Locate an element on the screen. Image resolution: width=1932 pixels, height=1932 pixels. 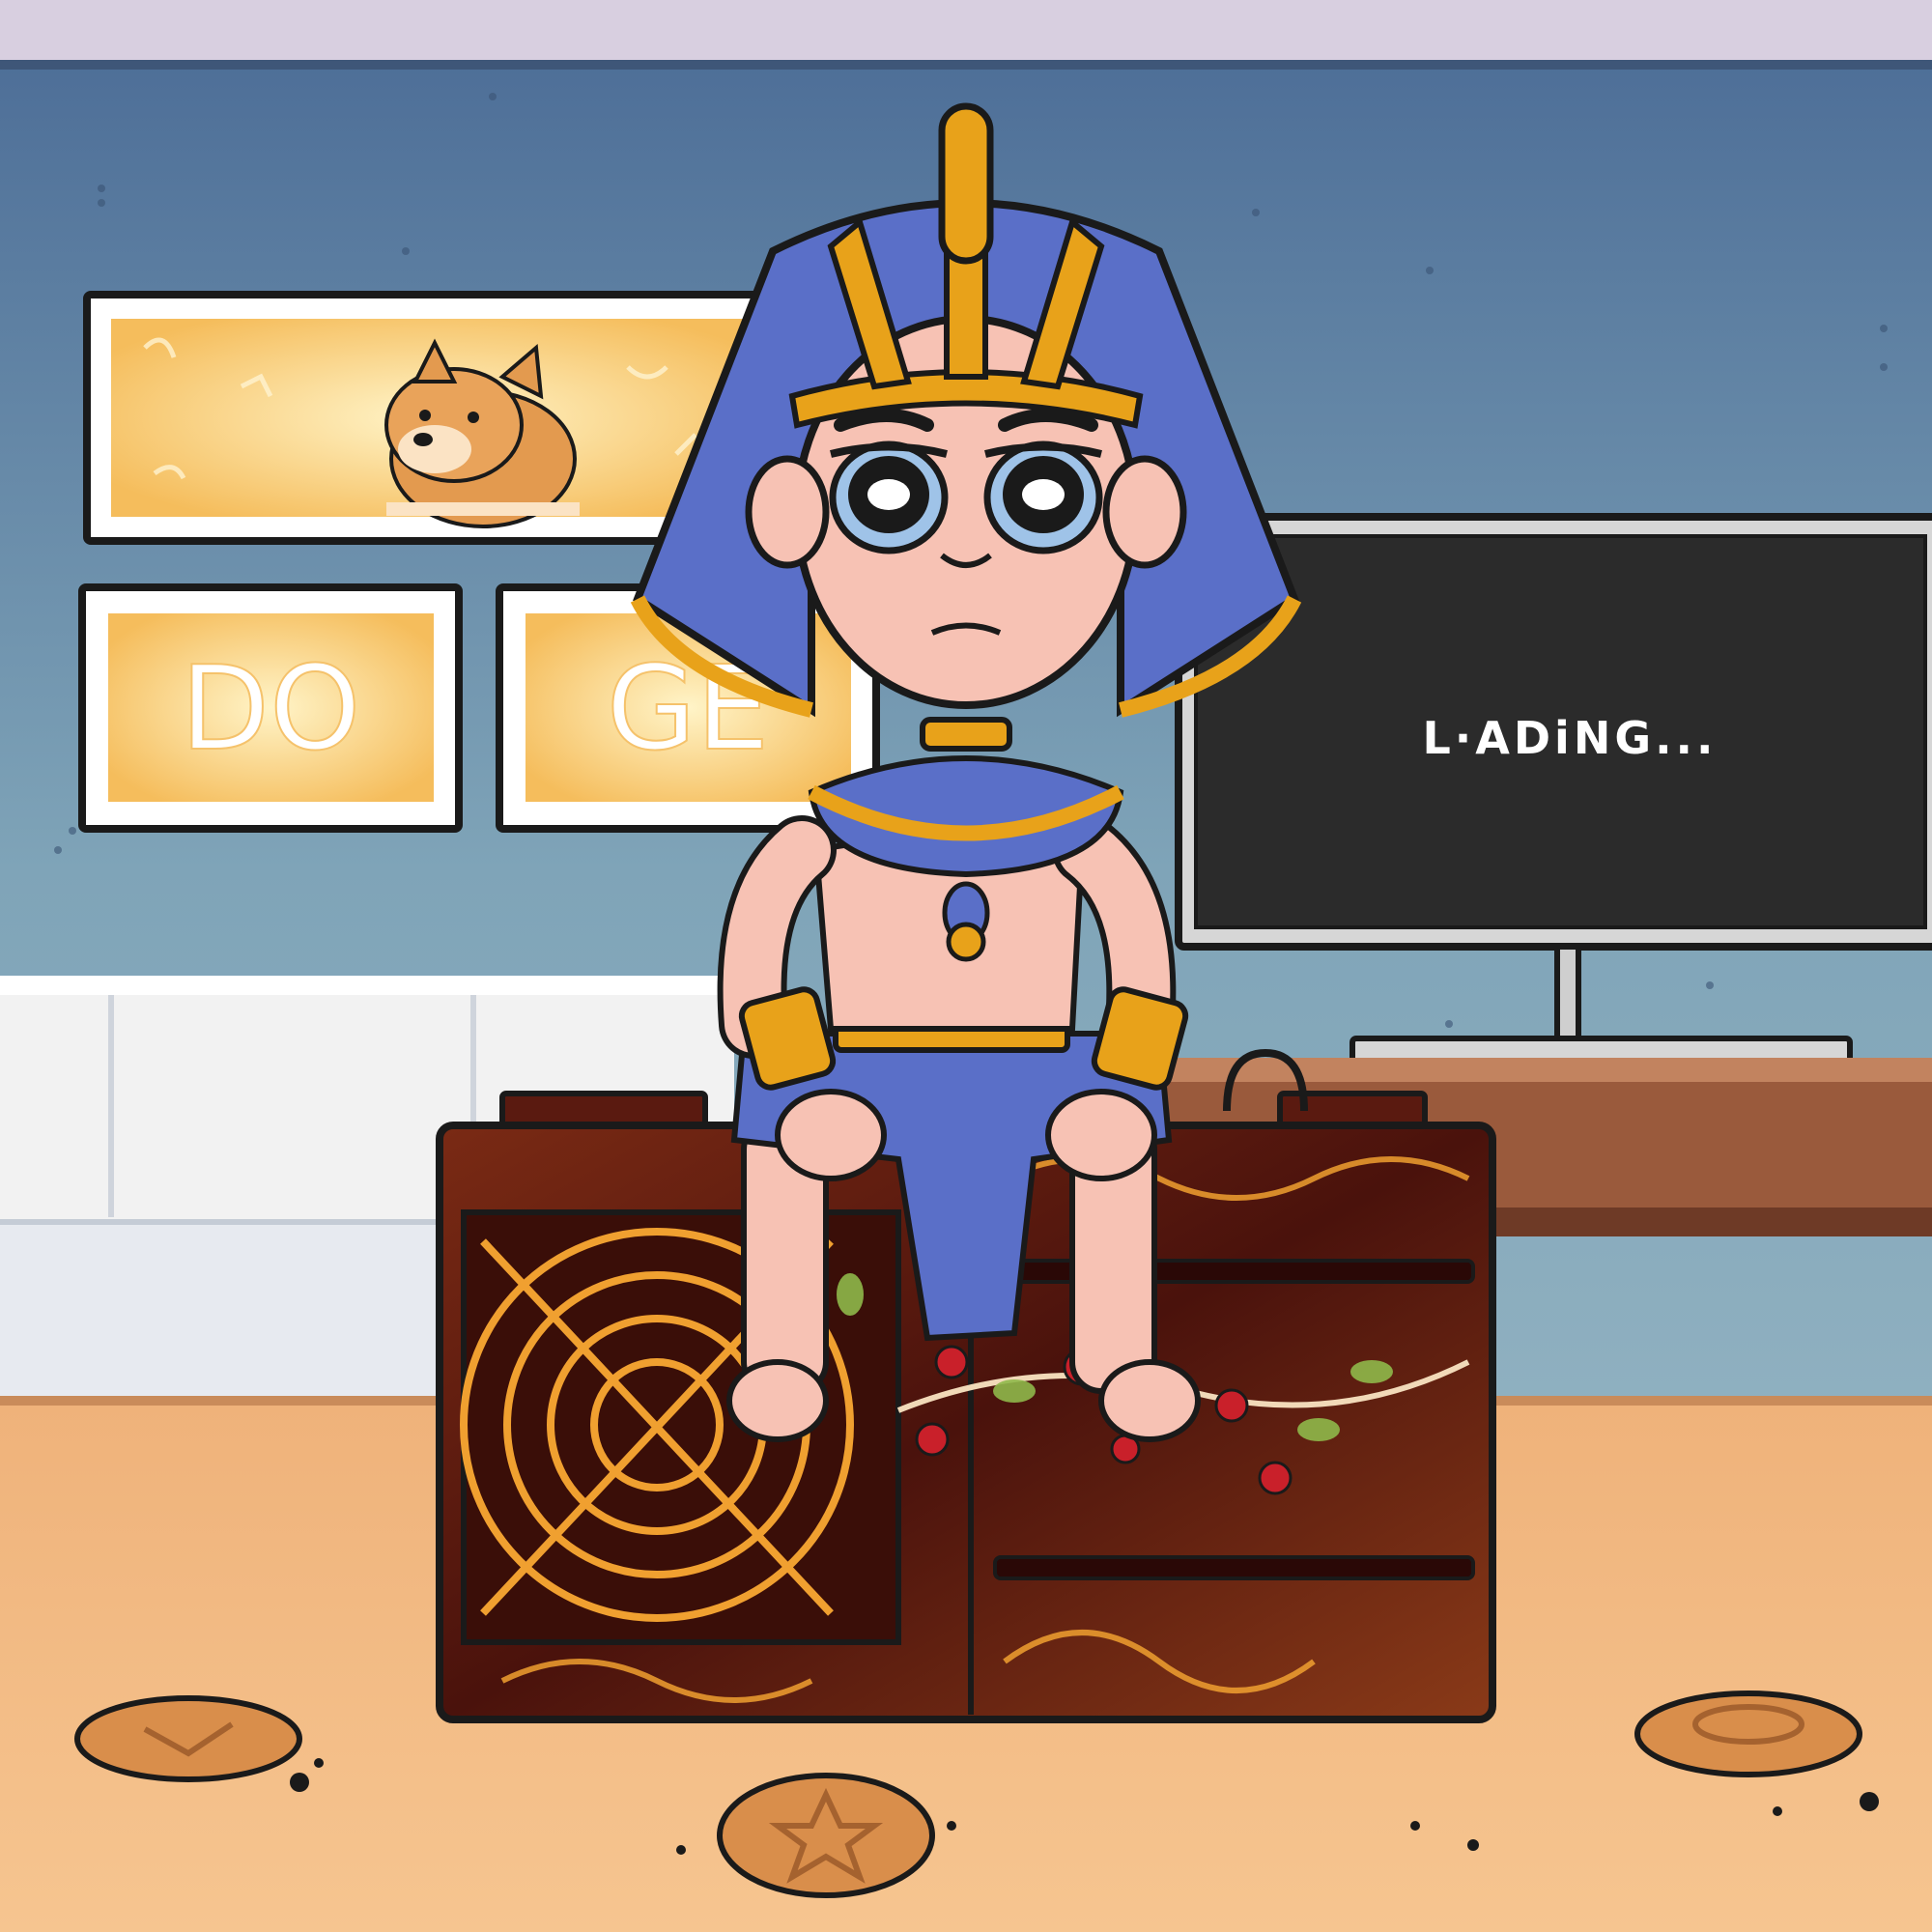
frame-text-left: DO is located at coordinates (271, 709).